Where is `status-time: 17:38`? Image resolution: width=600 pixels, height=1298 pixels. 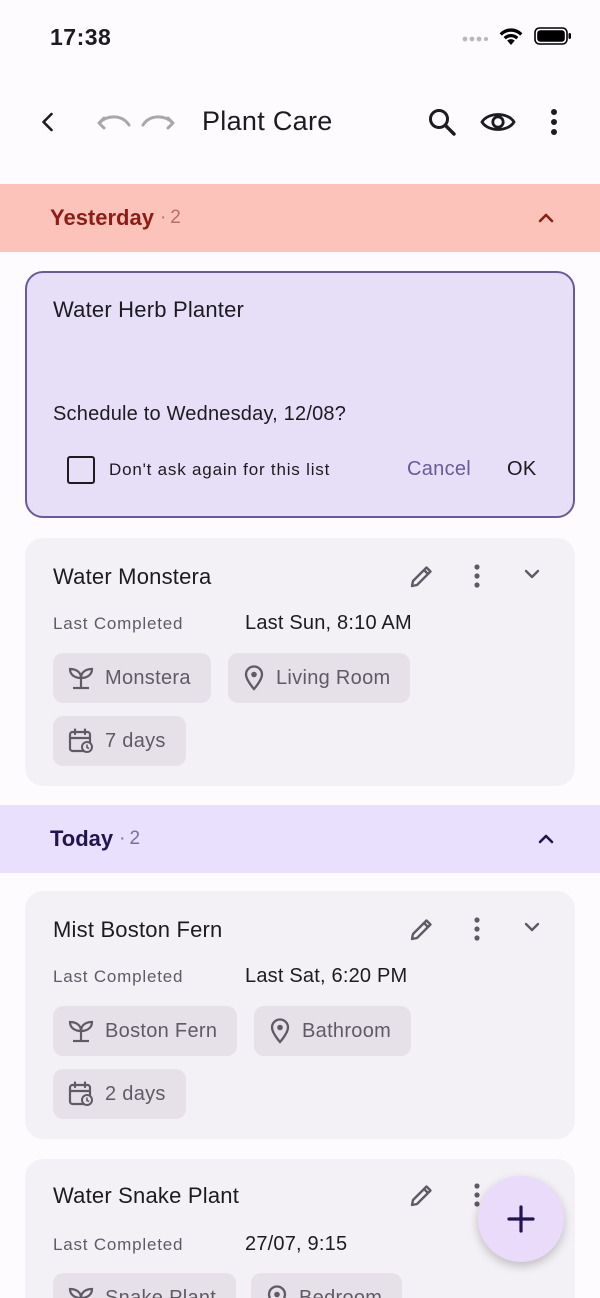 status-time: 17:38 is located at coordinates (81, 37).